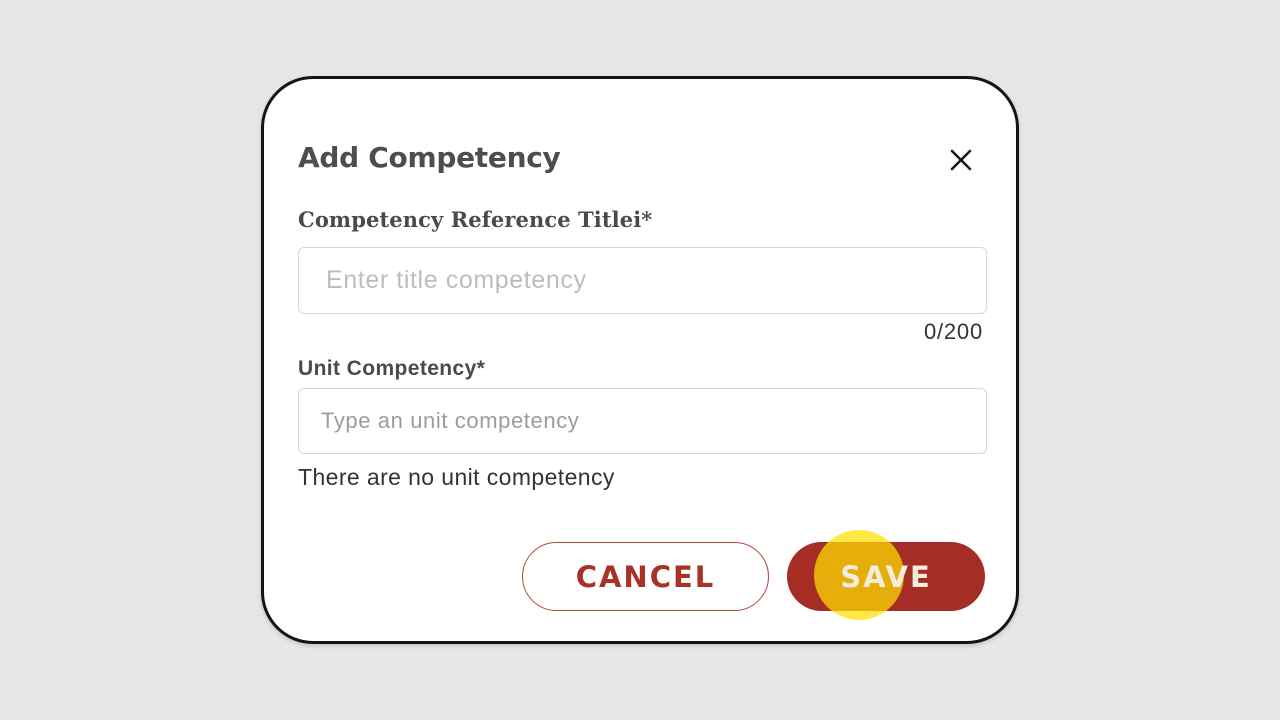  What do you see at coordinates (429, 157) in the screenshot?
I see `dialog-title: Add Competency` at bounding box center [429, 157].